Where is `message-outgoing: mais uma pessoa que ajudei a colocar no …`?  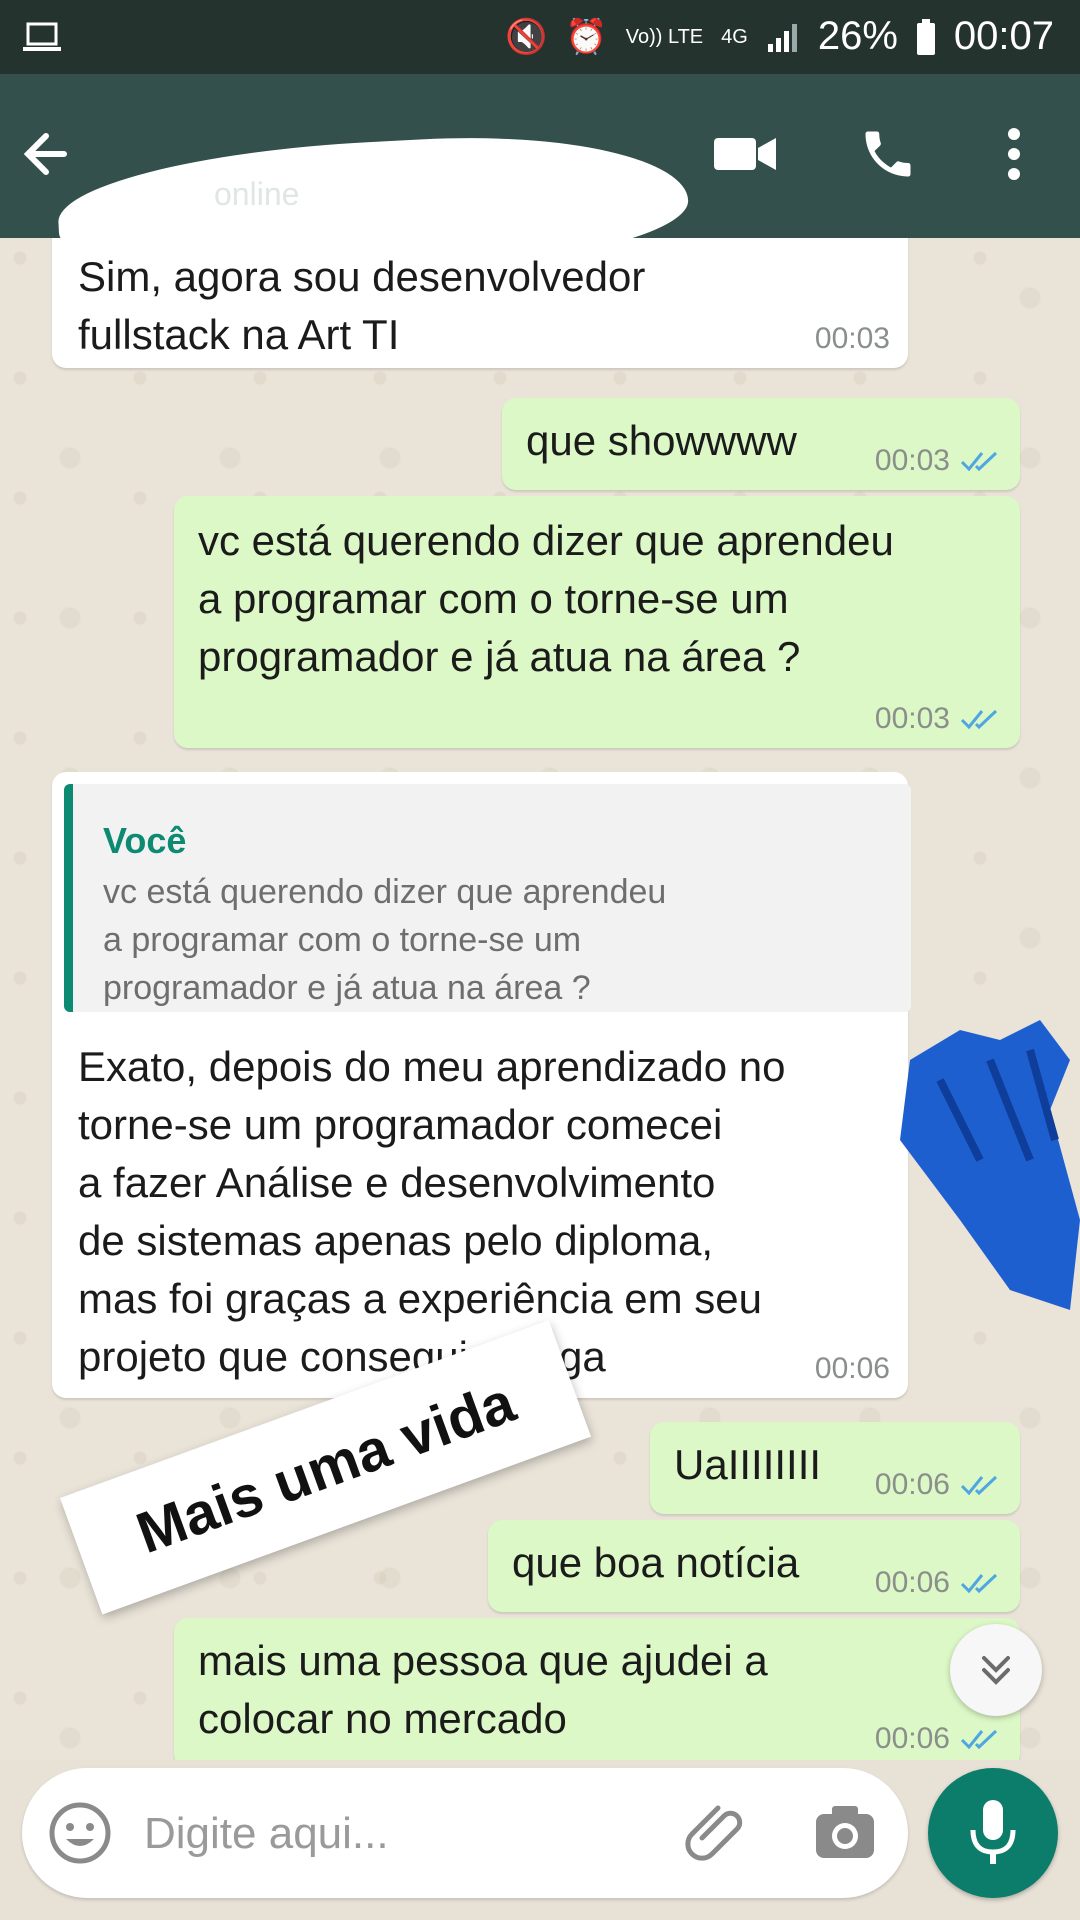
message-outgoing: mais uma pessoa que ajudei a colocar no … is located at coordinates (597, 1689).